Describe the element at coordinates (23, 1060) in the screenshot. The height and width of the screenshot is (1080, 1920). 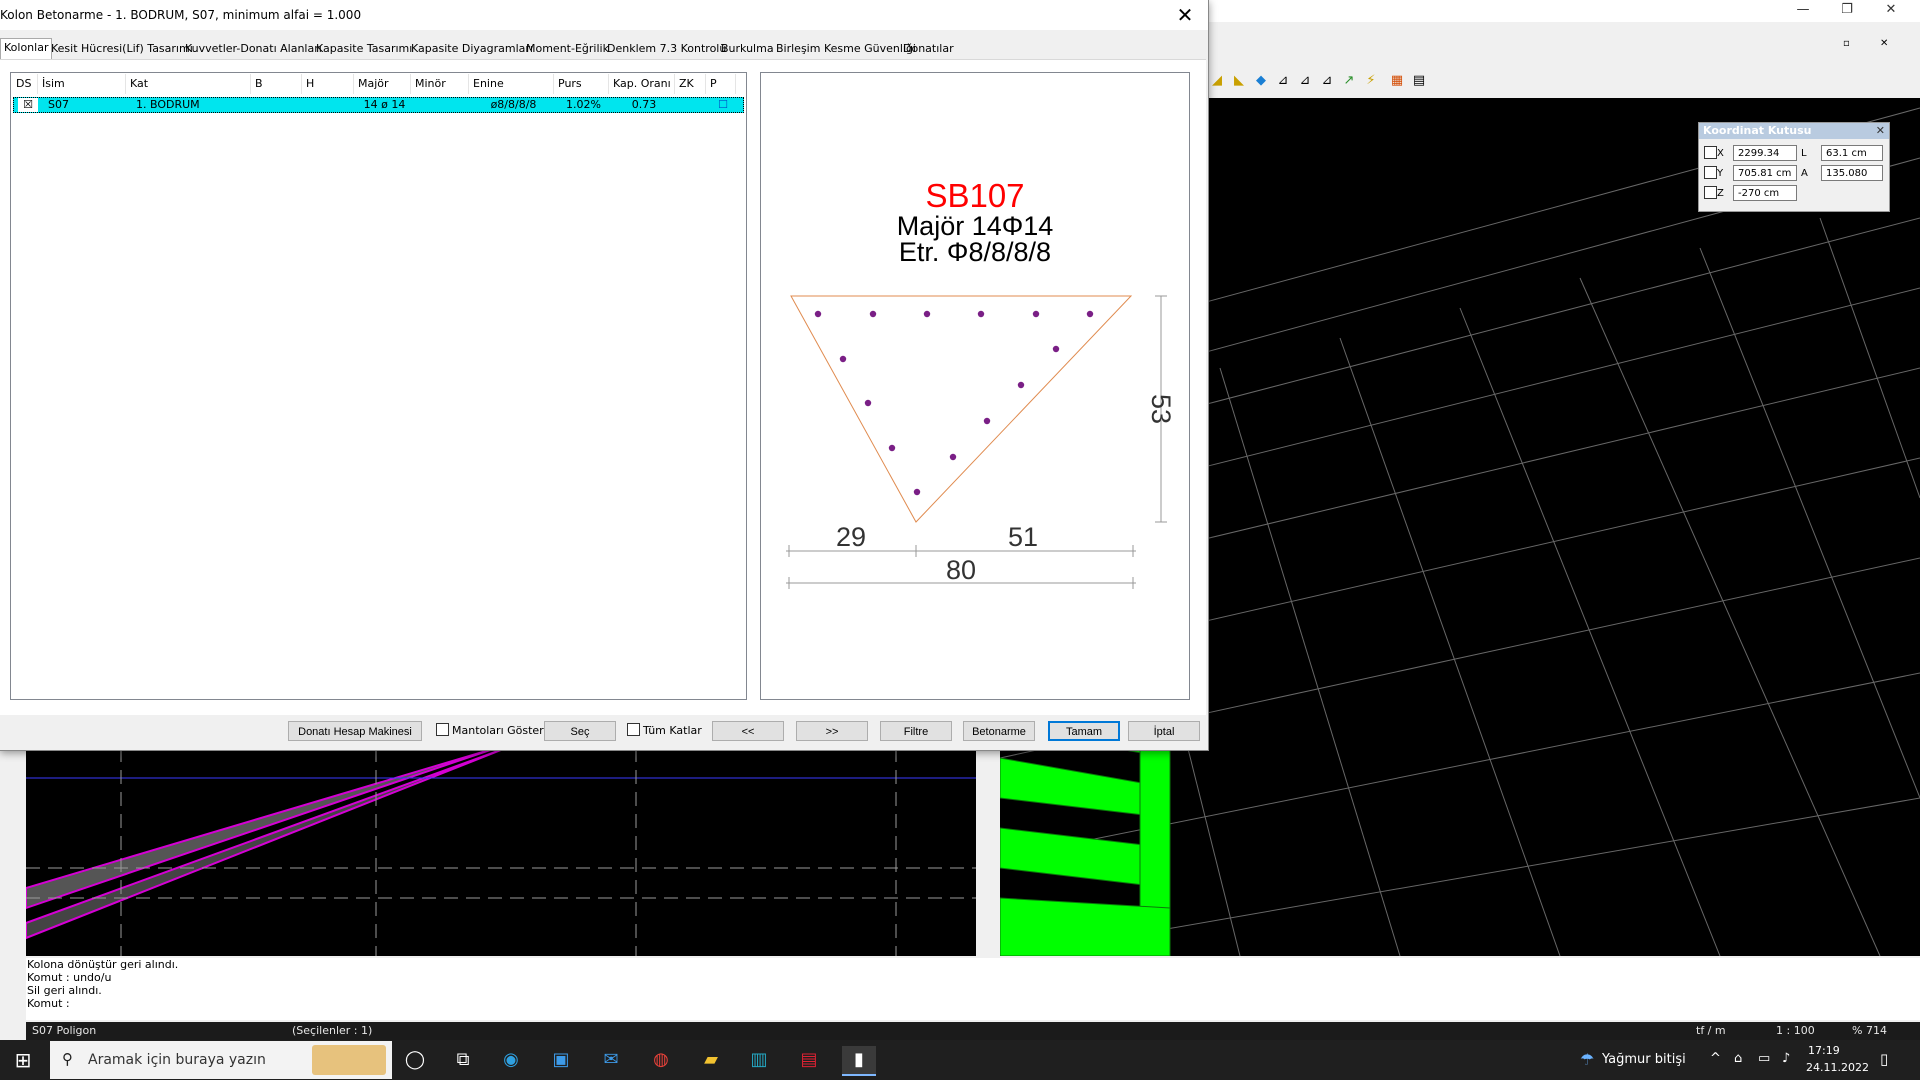
I see `windows-start-icon: ⊞` at that location.